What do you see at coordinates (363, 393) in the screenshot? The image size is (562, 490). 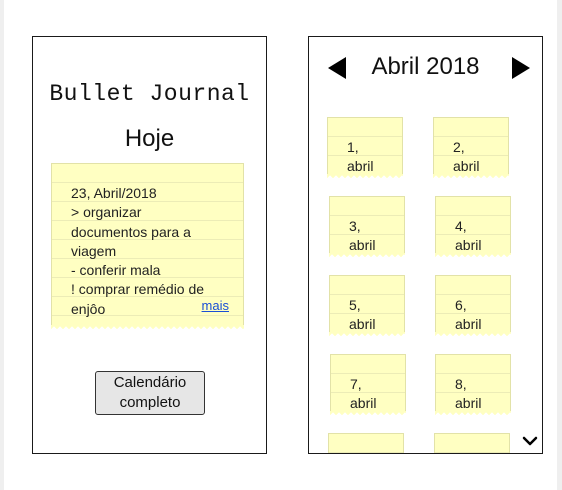 I see `day-label: 7, abril` at bounding box center [363, 393].